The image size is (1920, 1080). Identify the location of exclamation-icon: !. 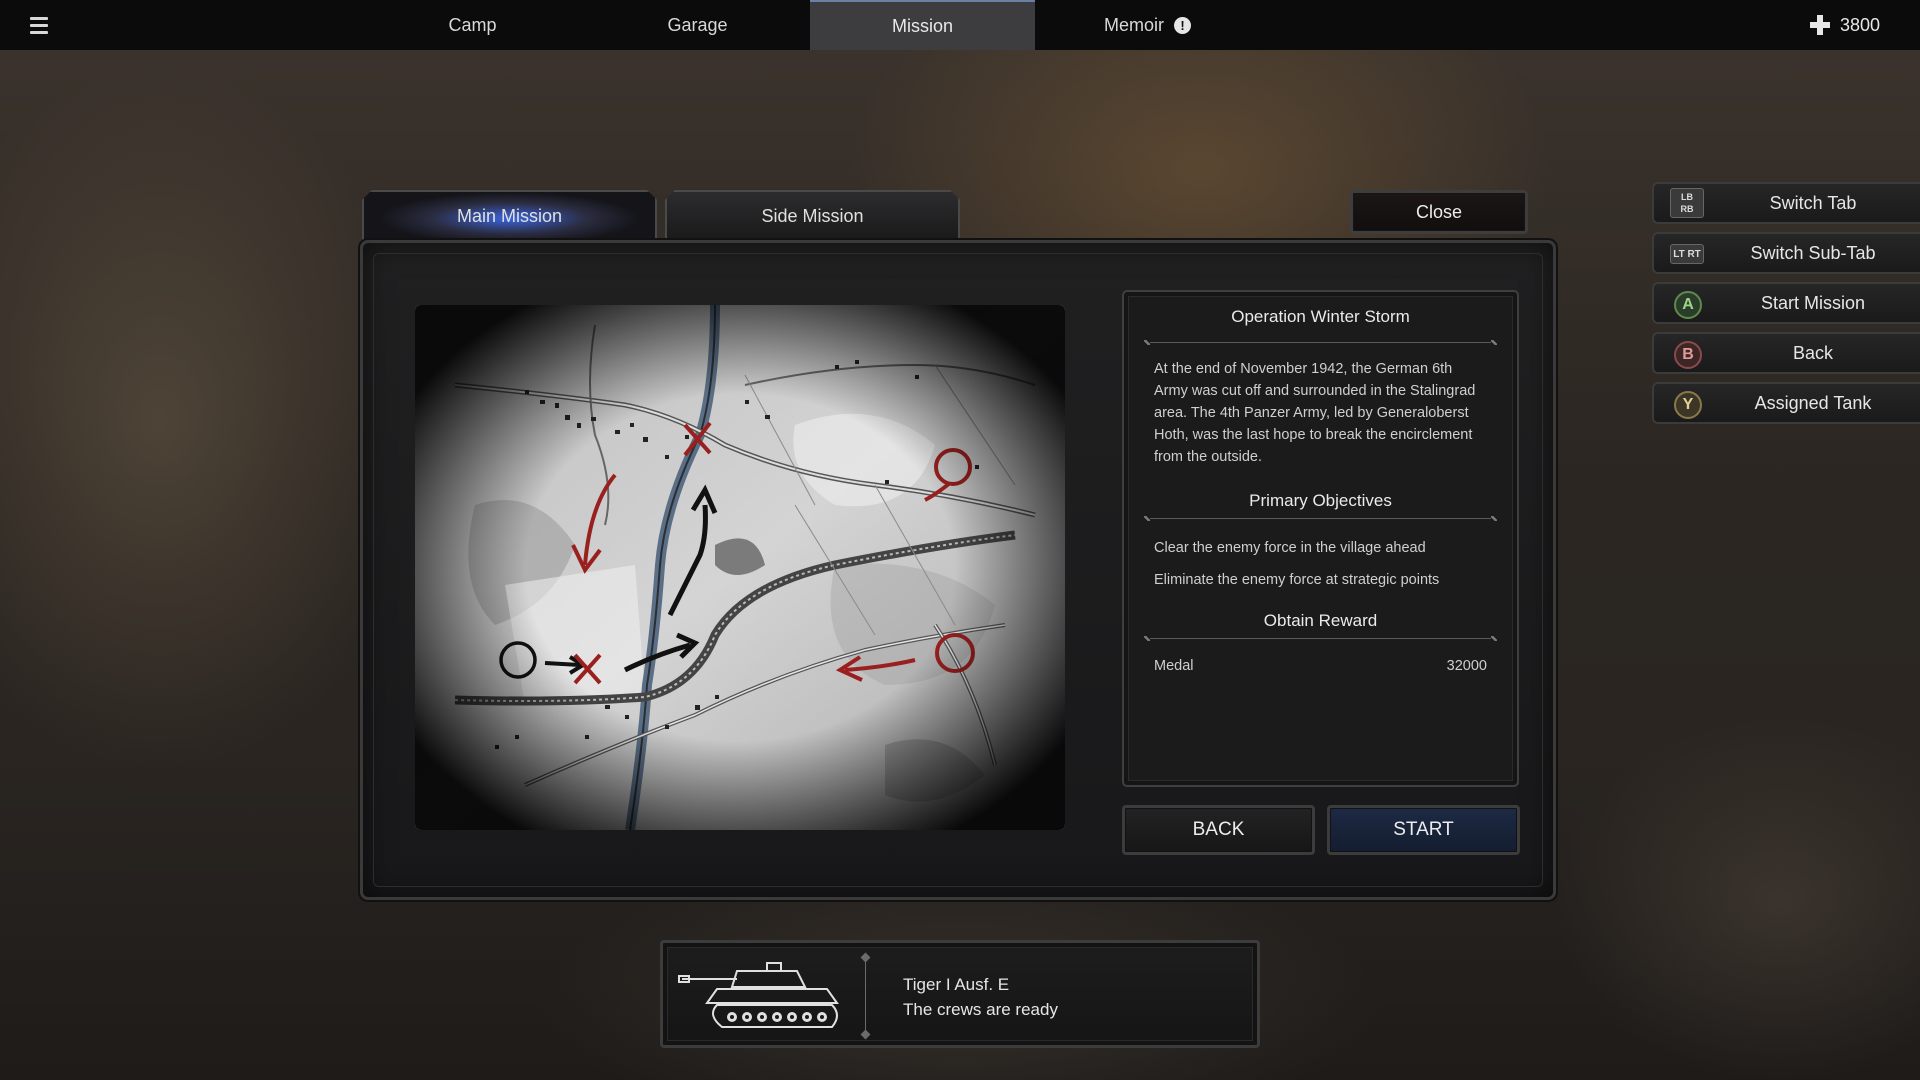
(1182, 25).